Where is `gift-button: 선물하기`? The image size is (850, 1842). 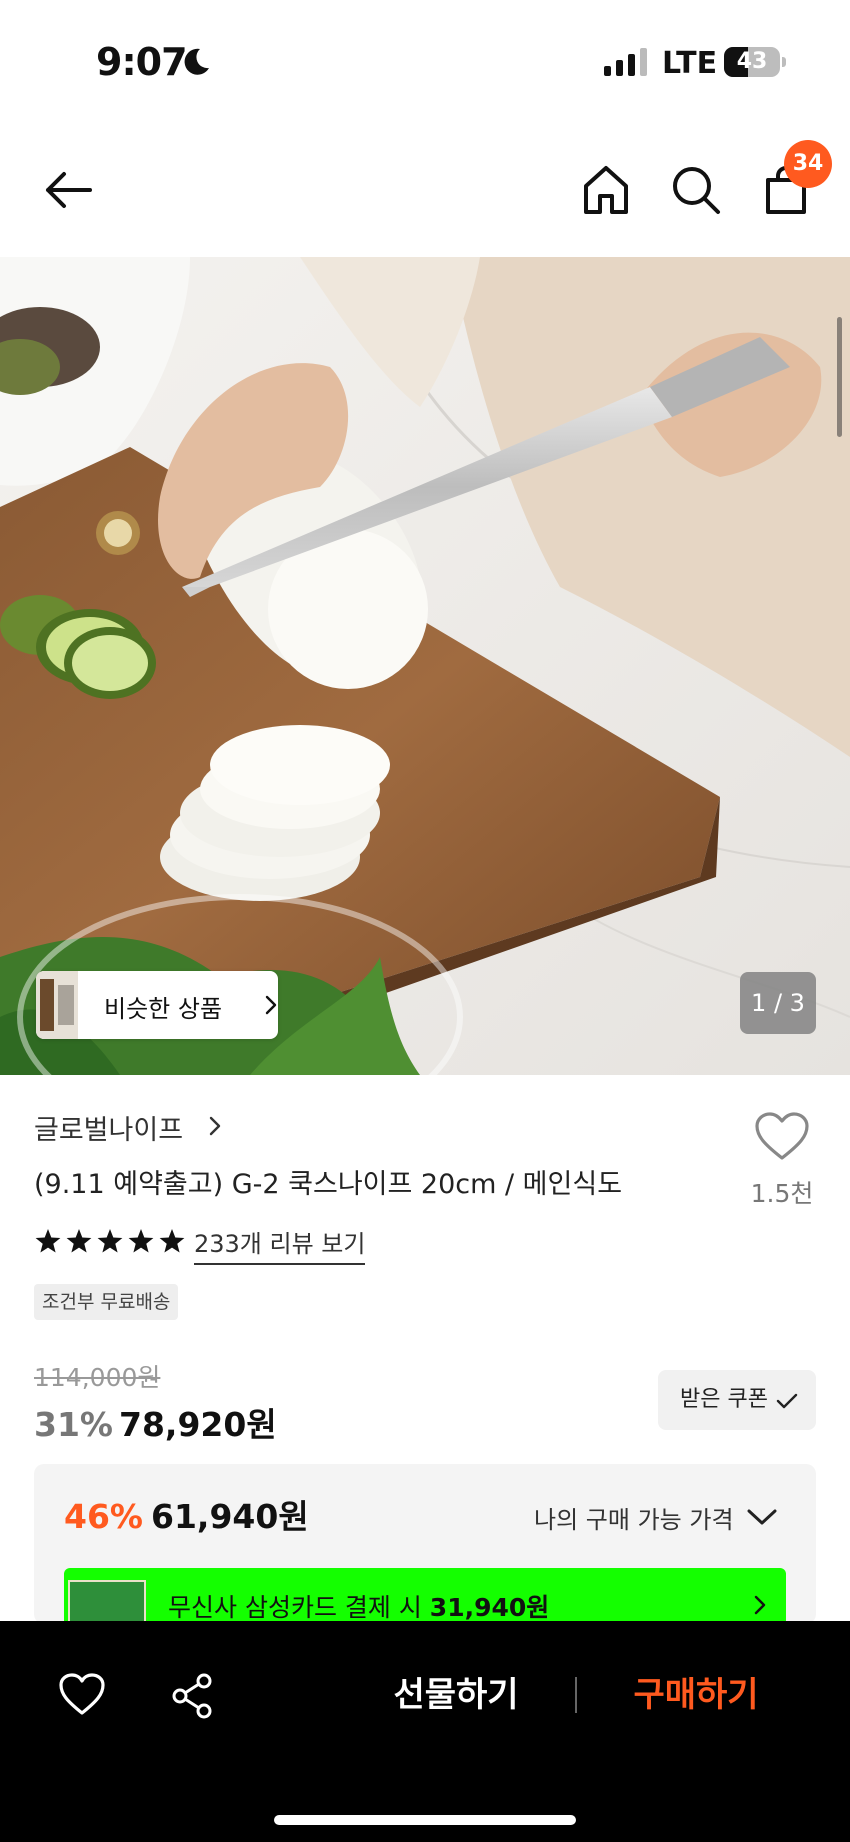 gift-button: 선물하기 is located at coordinates (456, 1695).